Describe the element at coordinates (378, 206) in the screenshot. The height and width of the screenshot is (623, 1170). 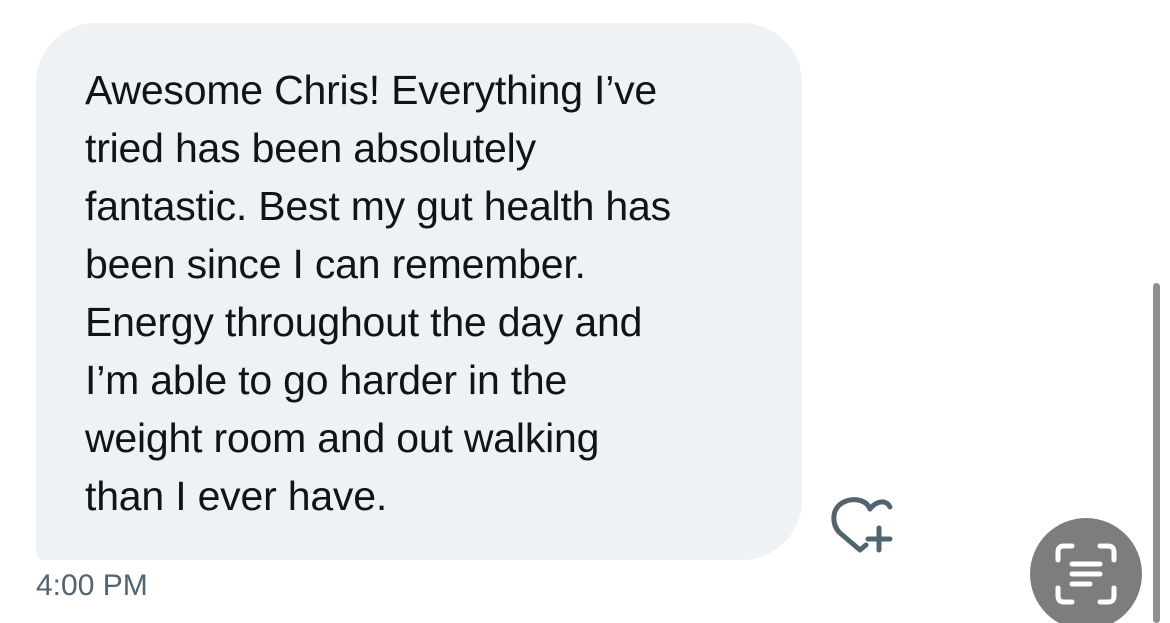
I see `message-line: fantastic. Best my gut health has` at that location.